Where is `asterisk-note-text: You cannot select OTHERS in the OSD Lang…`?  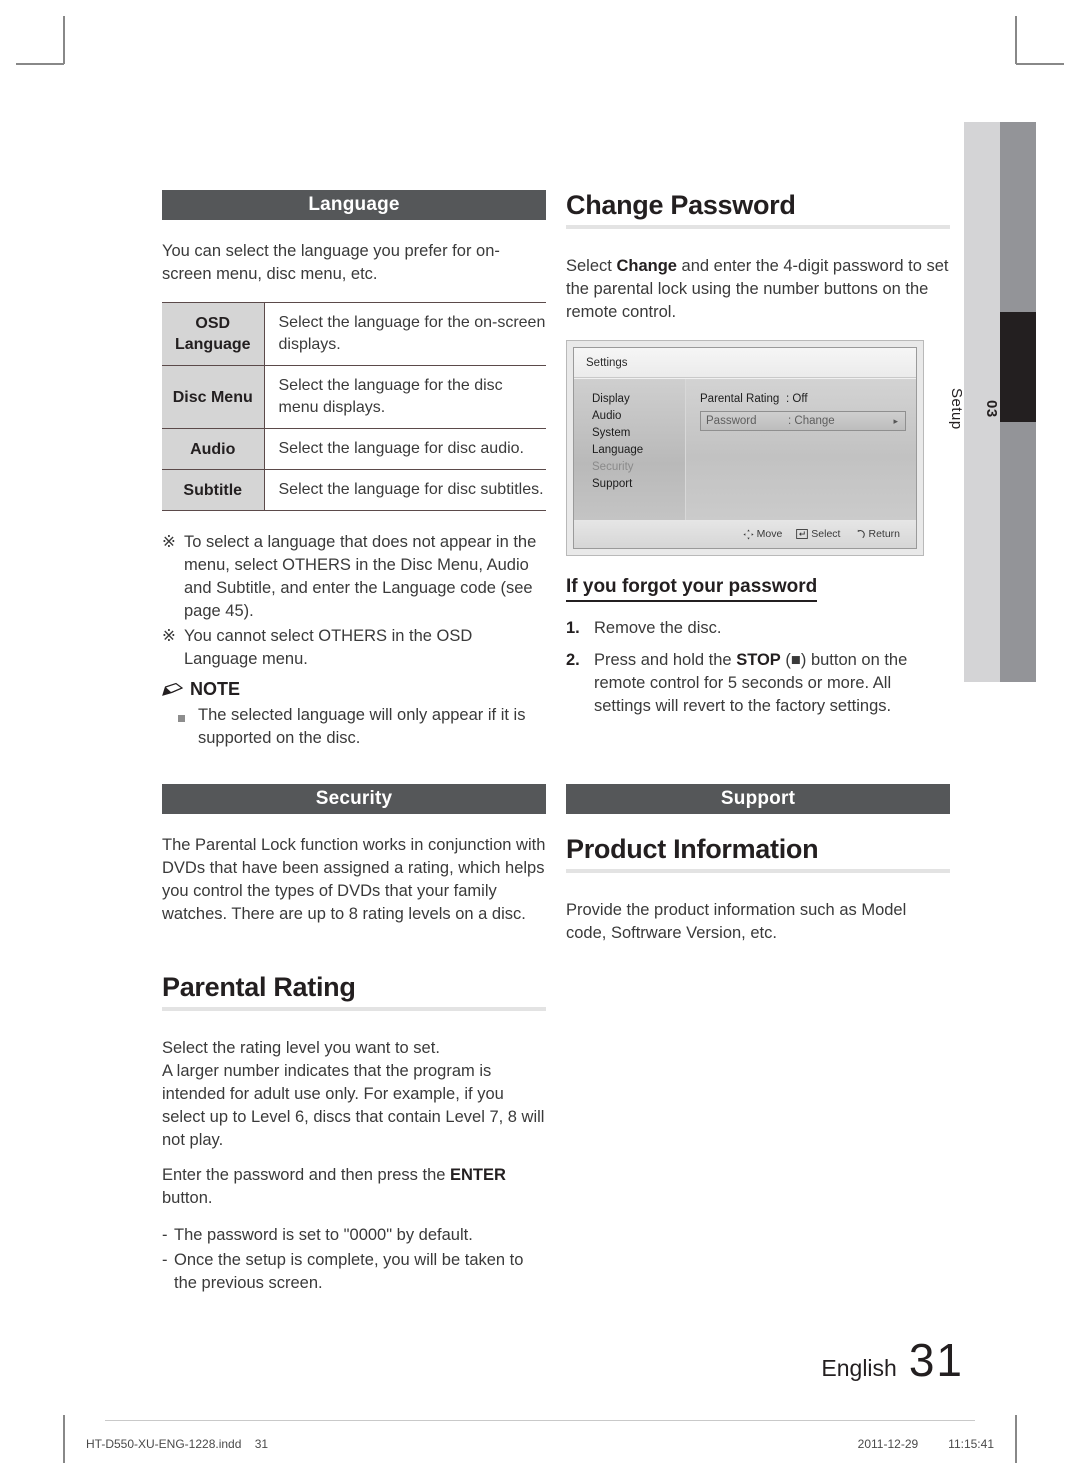
asterisk-note-text: You cannot select OTHERS in the OSD Lang… is located at coordinates (328, 647).